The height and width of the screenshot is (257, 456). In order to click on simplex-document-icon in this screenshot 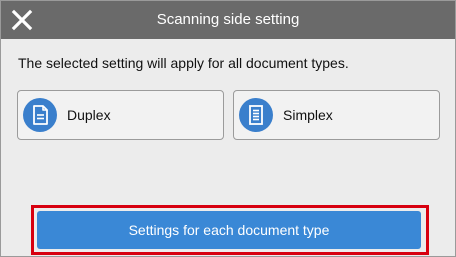, I will do `click(256, 115)`.